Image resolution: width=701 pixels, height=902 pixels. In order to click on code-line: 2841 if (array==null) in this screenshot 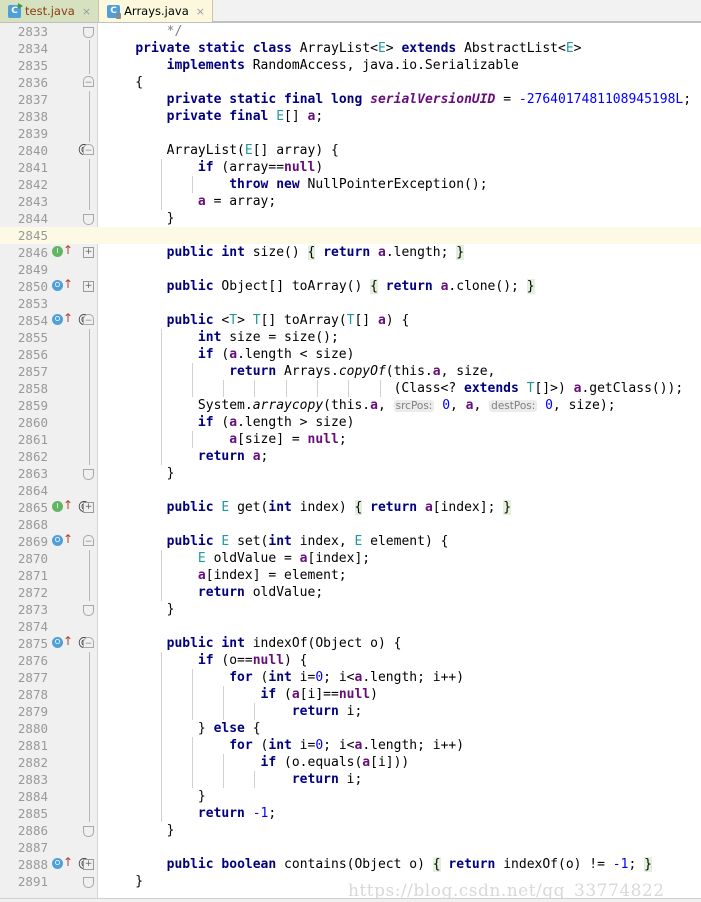, I will do `click(350, 167)`.